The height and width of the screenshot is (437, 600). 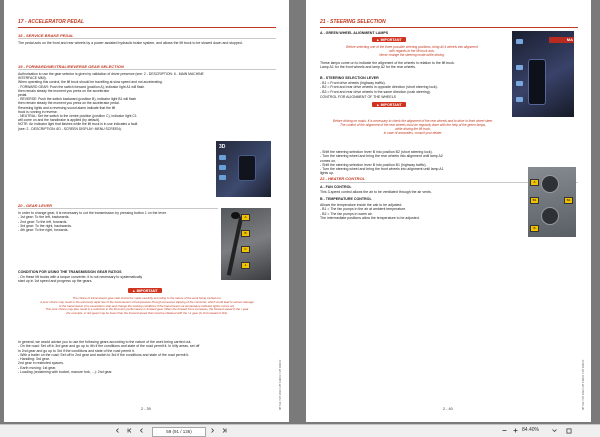 I want to click on indicator-a1-icon, so click(x=222, y=157).